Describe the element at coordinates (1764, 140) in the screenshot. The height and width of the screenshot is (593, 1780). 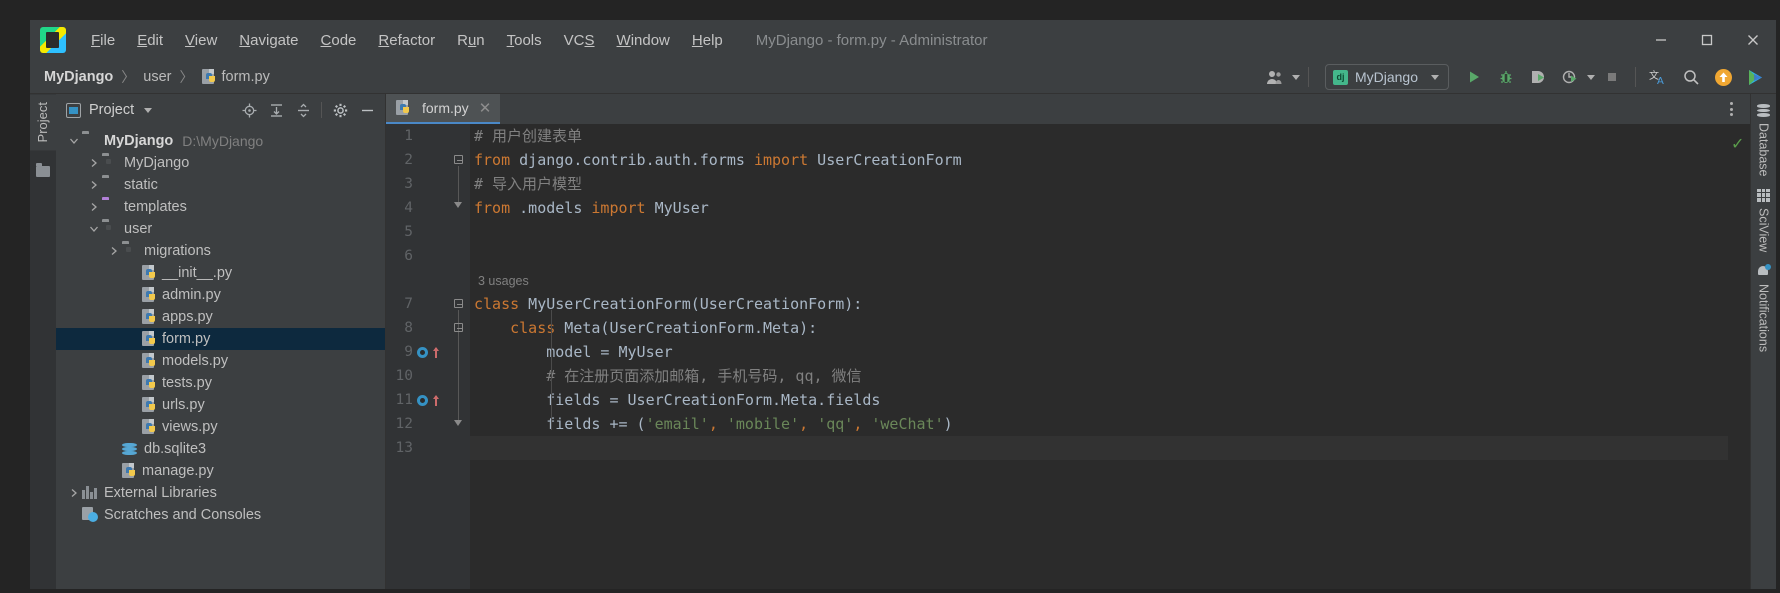
I see `sidebar-tab-database: Database` at that location.